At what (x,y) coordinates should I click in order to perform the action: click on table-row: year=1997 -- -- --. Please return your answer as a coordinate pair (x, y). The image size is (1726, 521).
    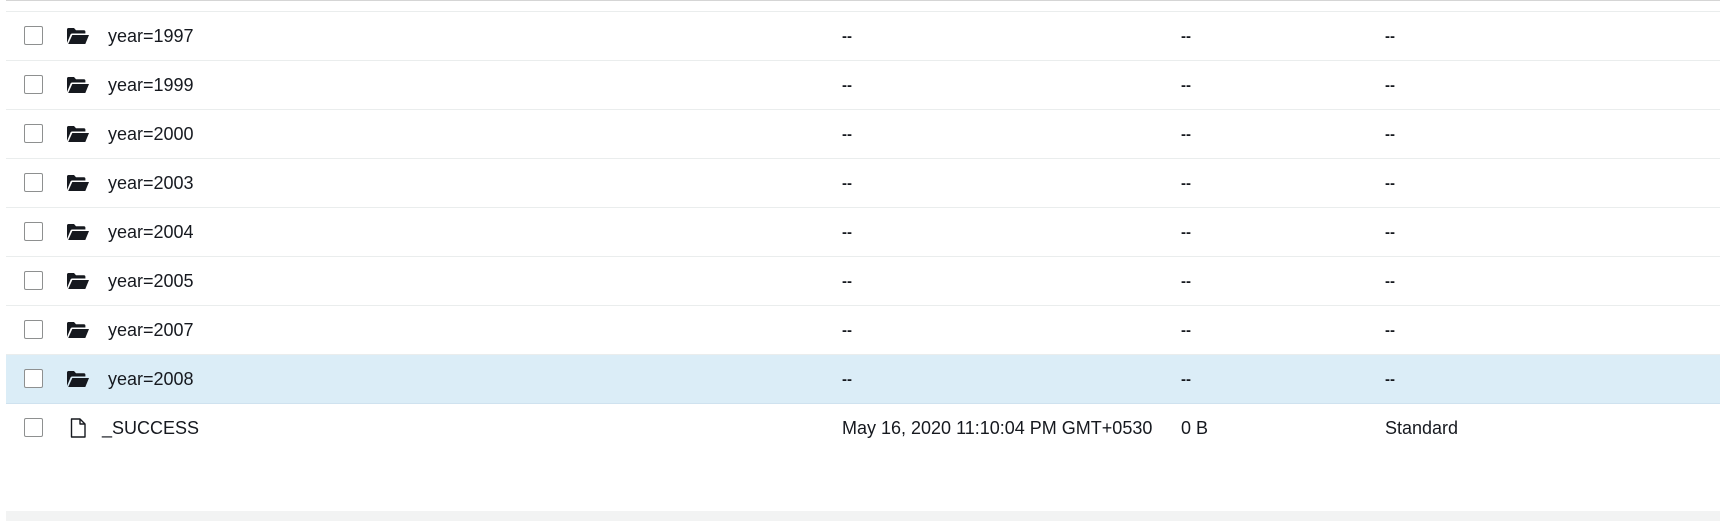
    Looking at the image, I should click on (863, 36).